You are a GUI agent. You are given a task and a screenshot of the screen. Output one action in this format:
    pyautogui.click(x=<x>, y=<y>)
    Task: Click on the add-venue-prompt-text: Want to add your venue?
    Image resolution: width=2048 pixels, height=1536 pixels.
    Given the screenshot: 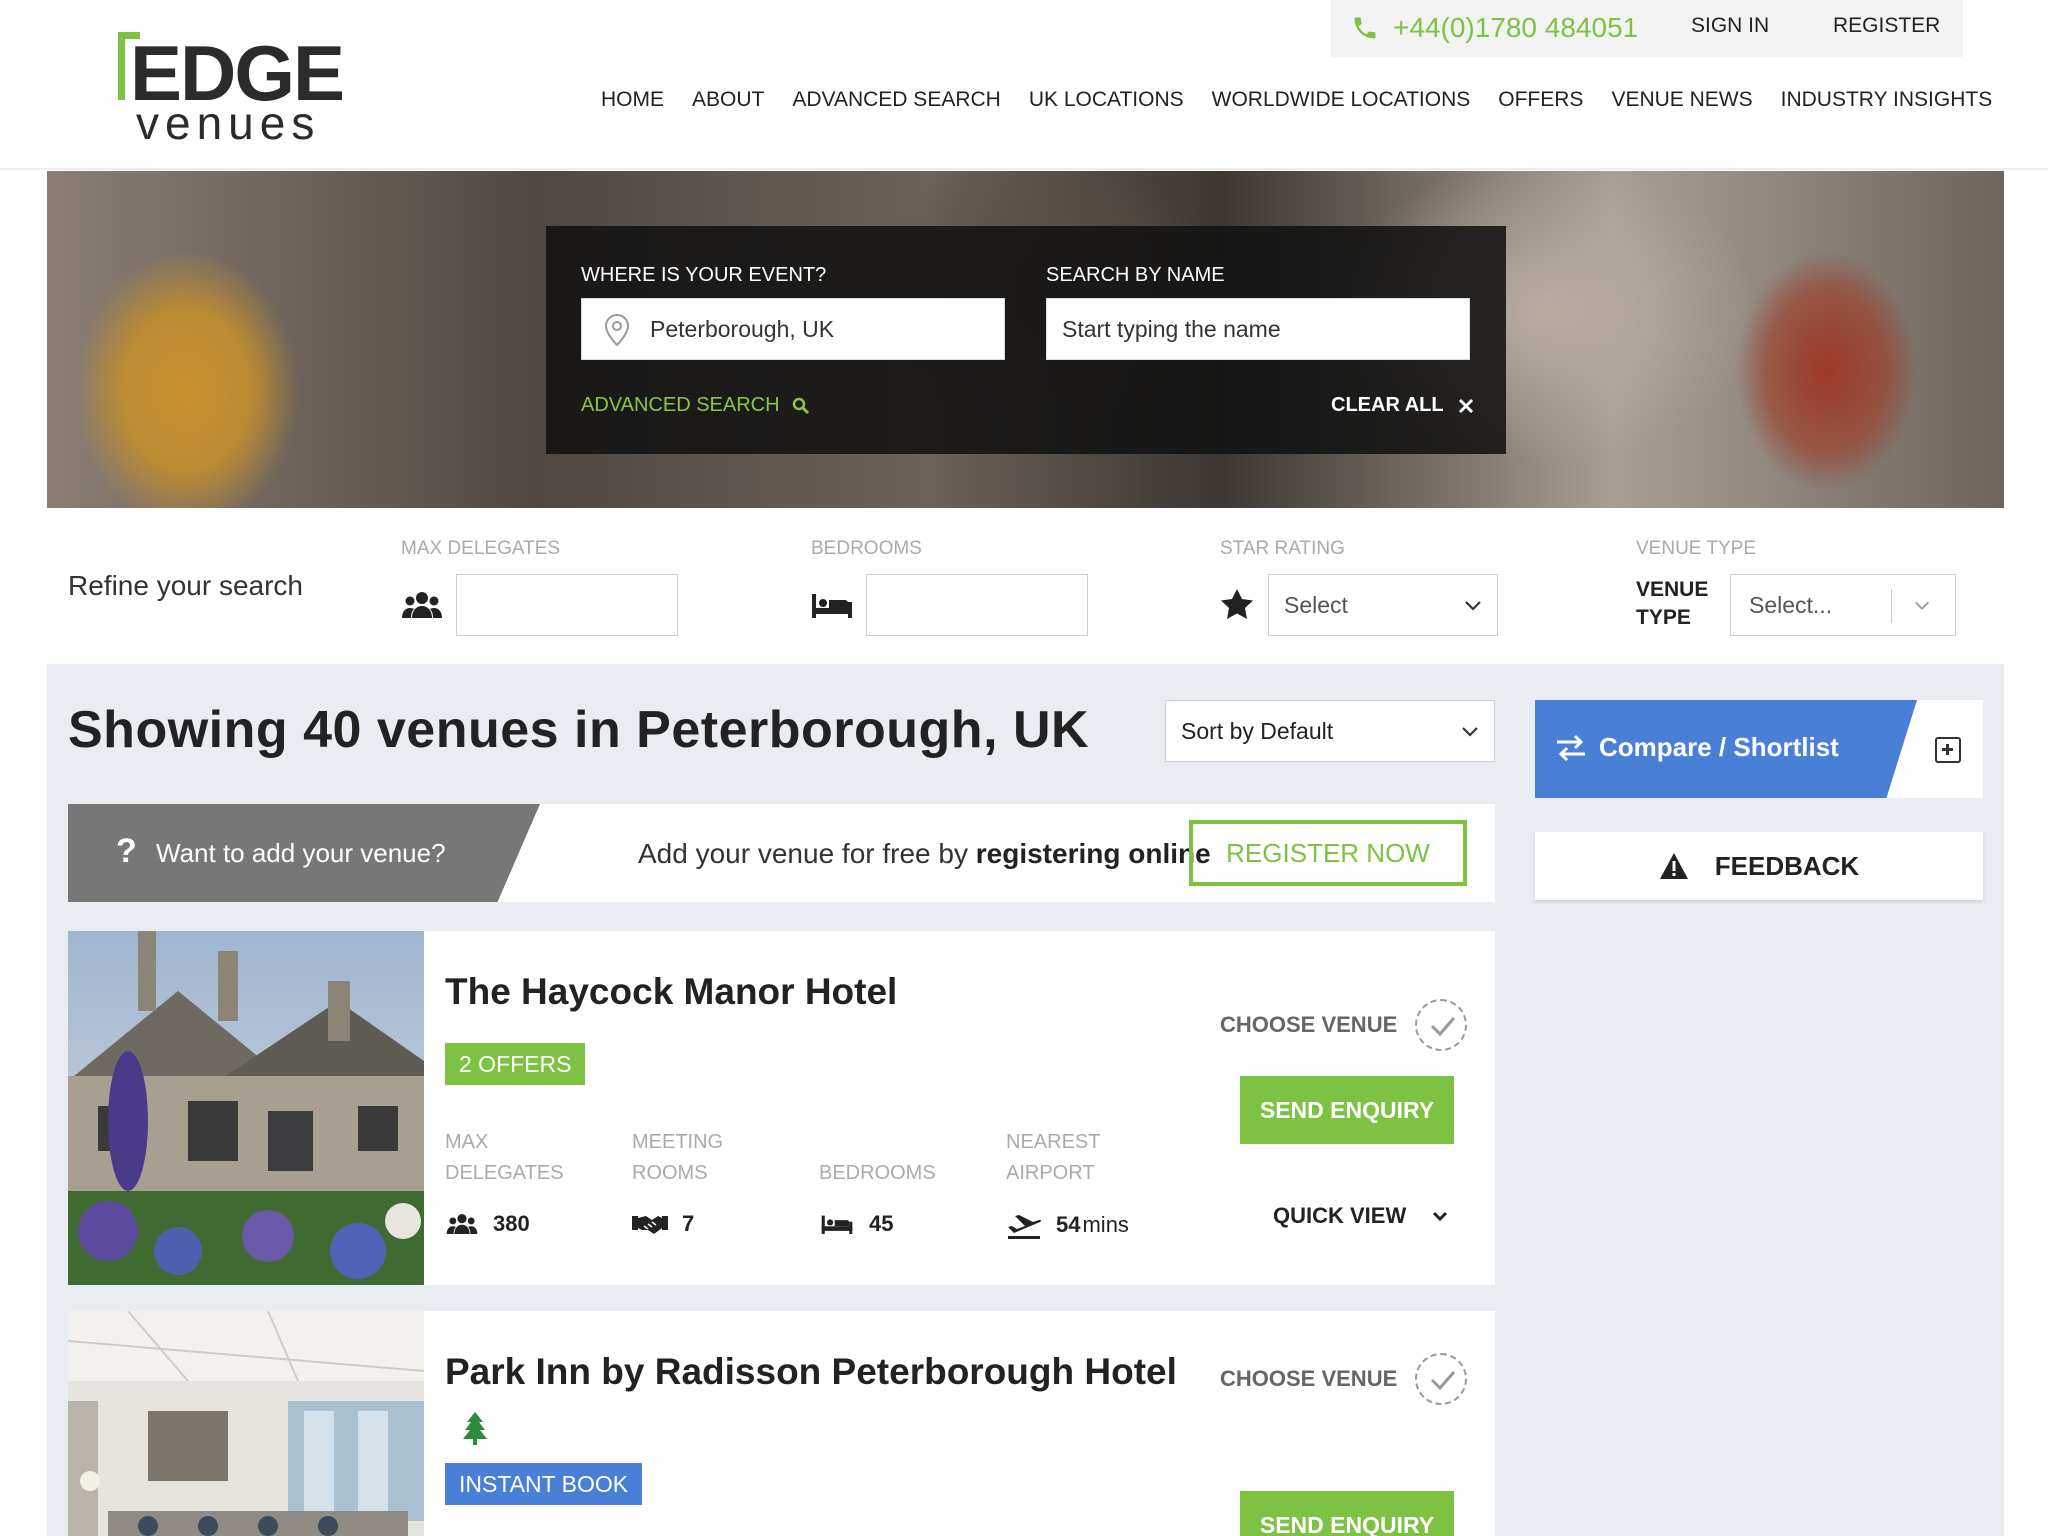 What is the action you would take?
    pyautogui.click(x=301, y=853)
    